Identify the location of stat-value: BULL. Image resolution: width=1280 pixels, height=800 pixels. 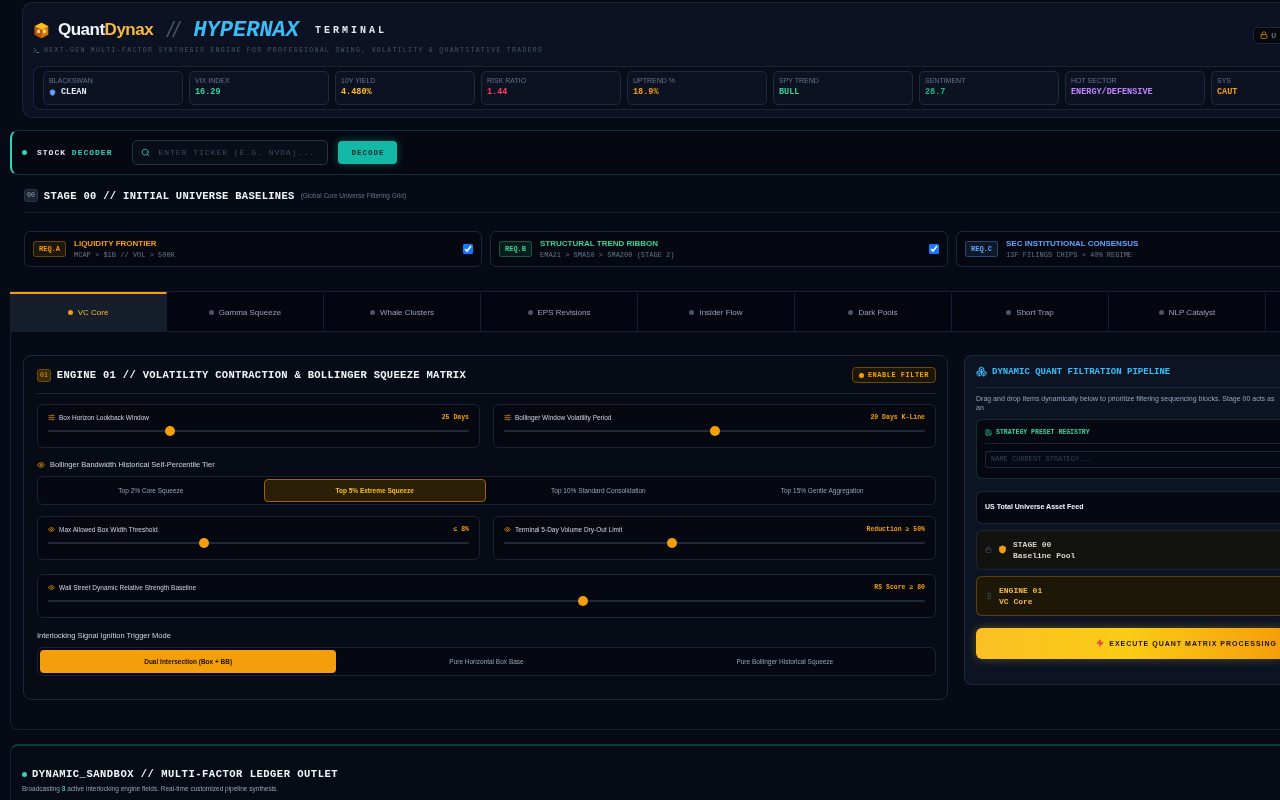
(789, 92).